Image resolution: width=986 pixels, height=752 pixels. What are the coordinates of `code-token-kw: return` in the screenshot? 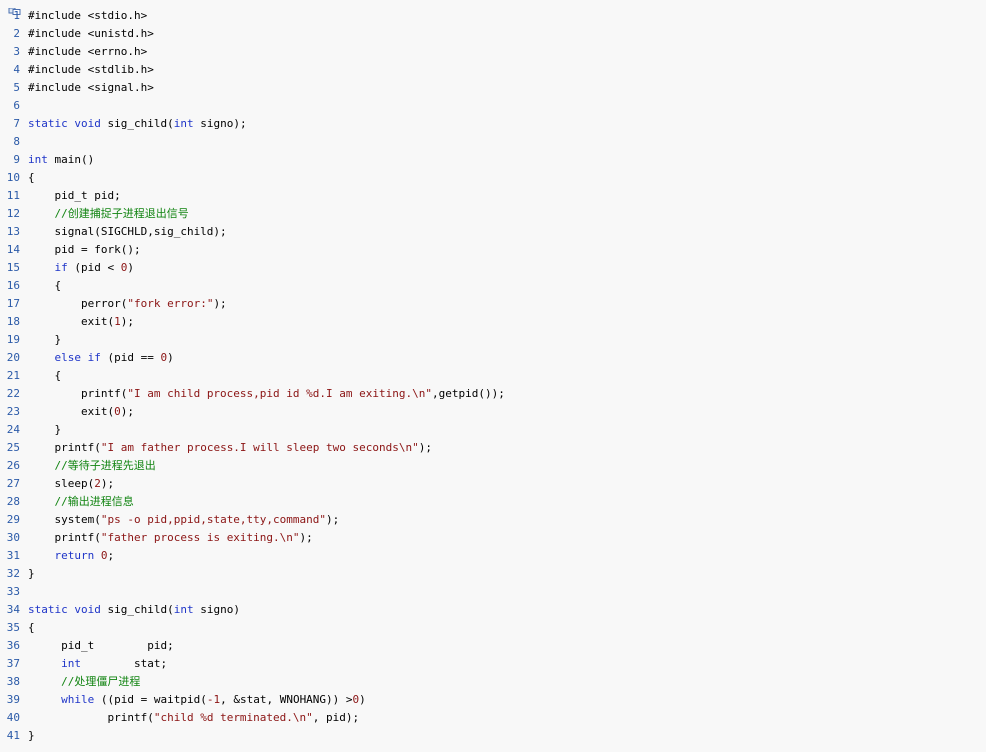 It's located at (74, 555).